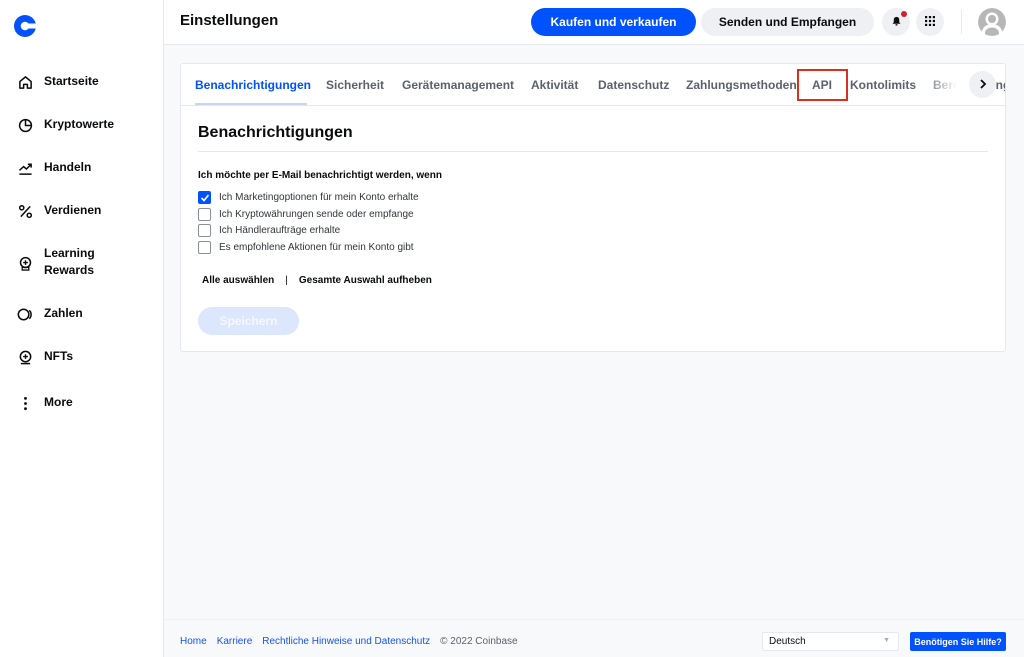 The image size is (1024, 657). I want to click on sidebar-item-verdienen: Verdienen, so click(81, 211).